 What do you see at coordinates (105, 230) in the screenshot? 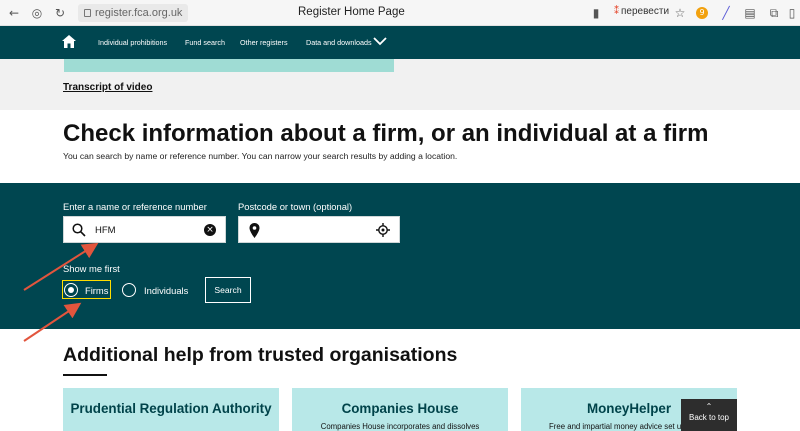
I see `name-input-value: HFM` at bounding box center [105, 230].